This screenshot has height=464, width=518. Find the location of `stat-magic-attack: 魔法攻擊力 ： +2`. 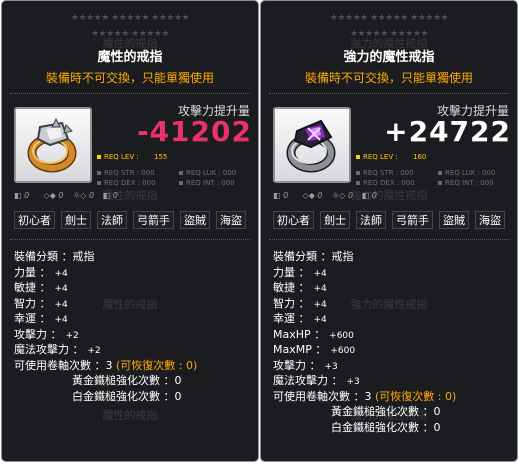

stat-magic-attack: 魔法攻擊力 ： +2 is located at coordinates (57, 349).